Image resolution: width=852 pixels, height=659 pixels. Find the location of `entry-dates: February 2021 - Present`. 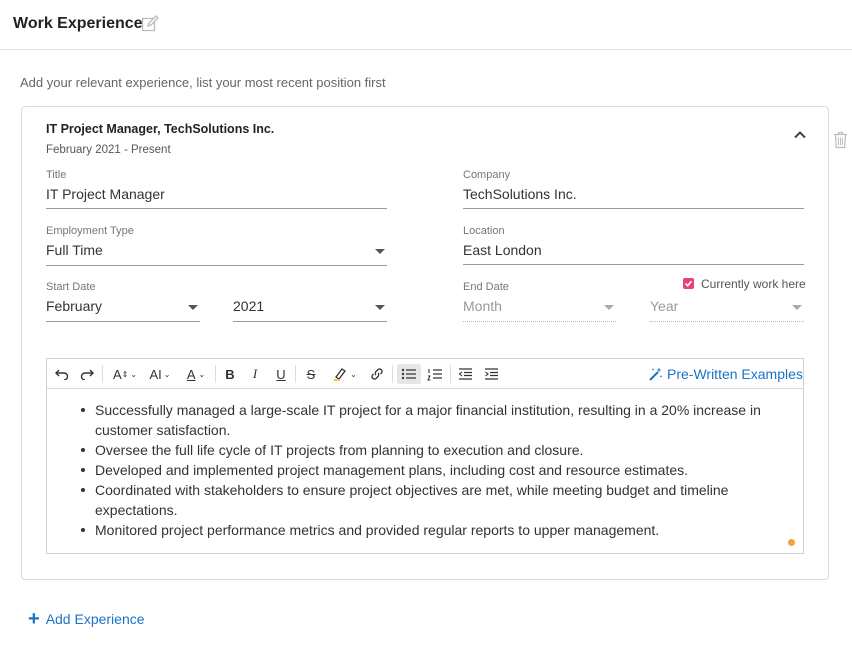

entry-dates: February 2021 - Present is located at coordinates (108, 150).